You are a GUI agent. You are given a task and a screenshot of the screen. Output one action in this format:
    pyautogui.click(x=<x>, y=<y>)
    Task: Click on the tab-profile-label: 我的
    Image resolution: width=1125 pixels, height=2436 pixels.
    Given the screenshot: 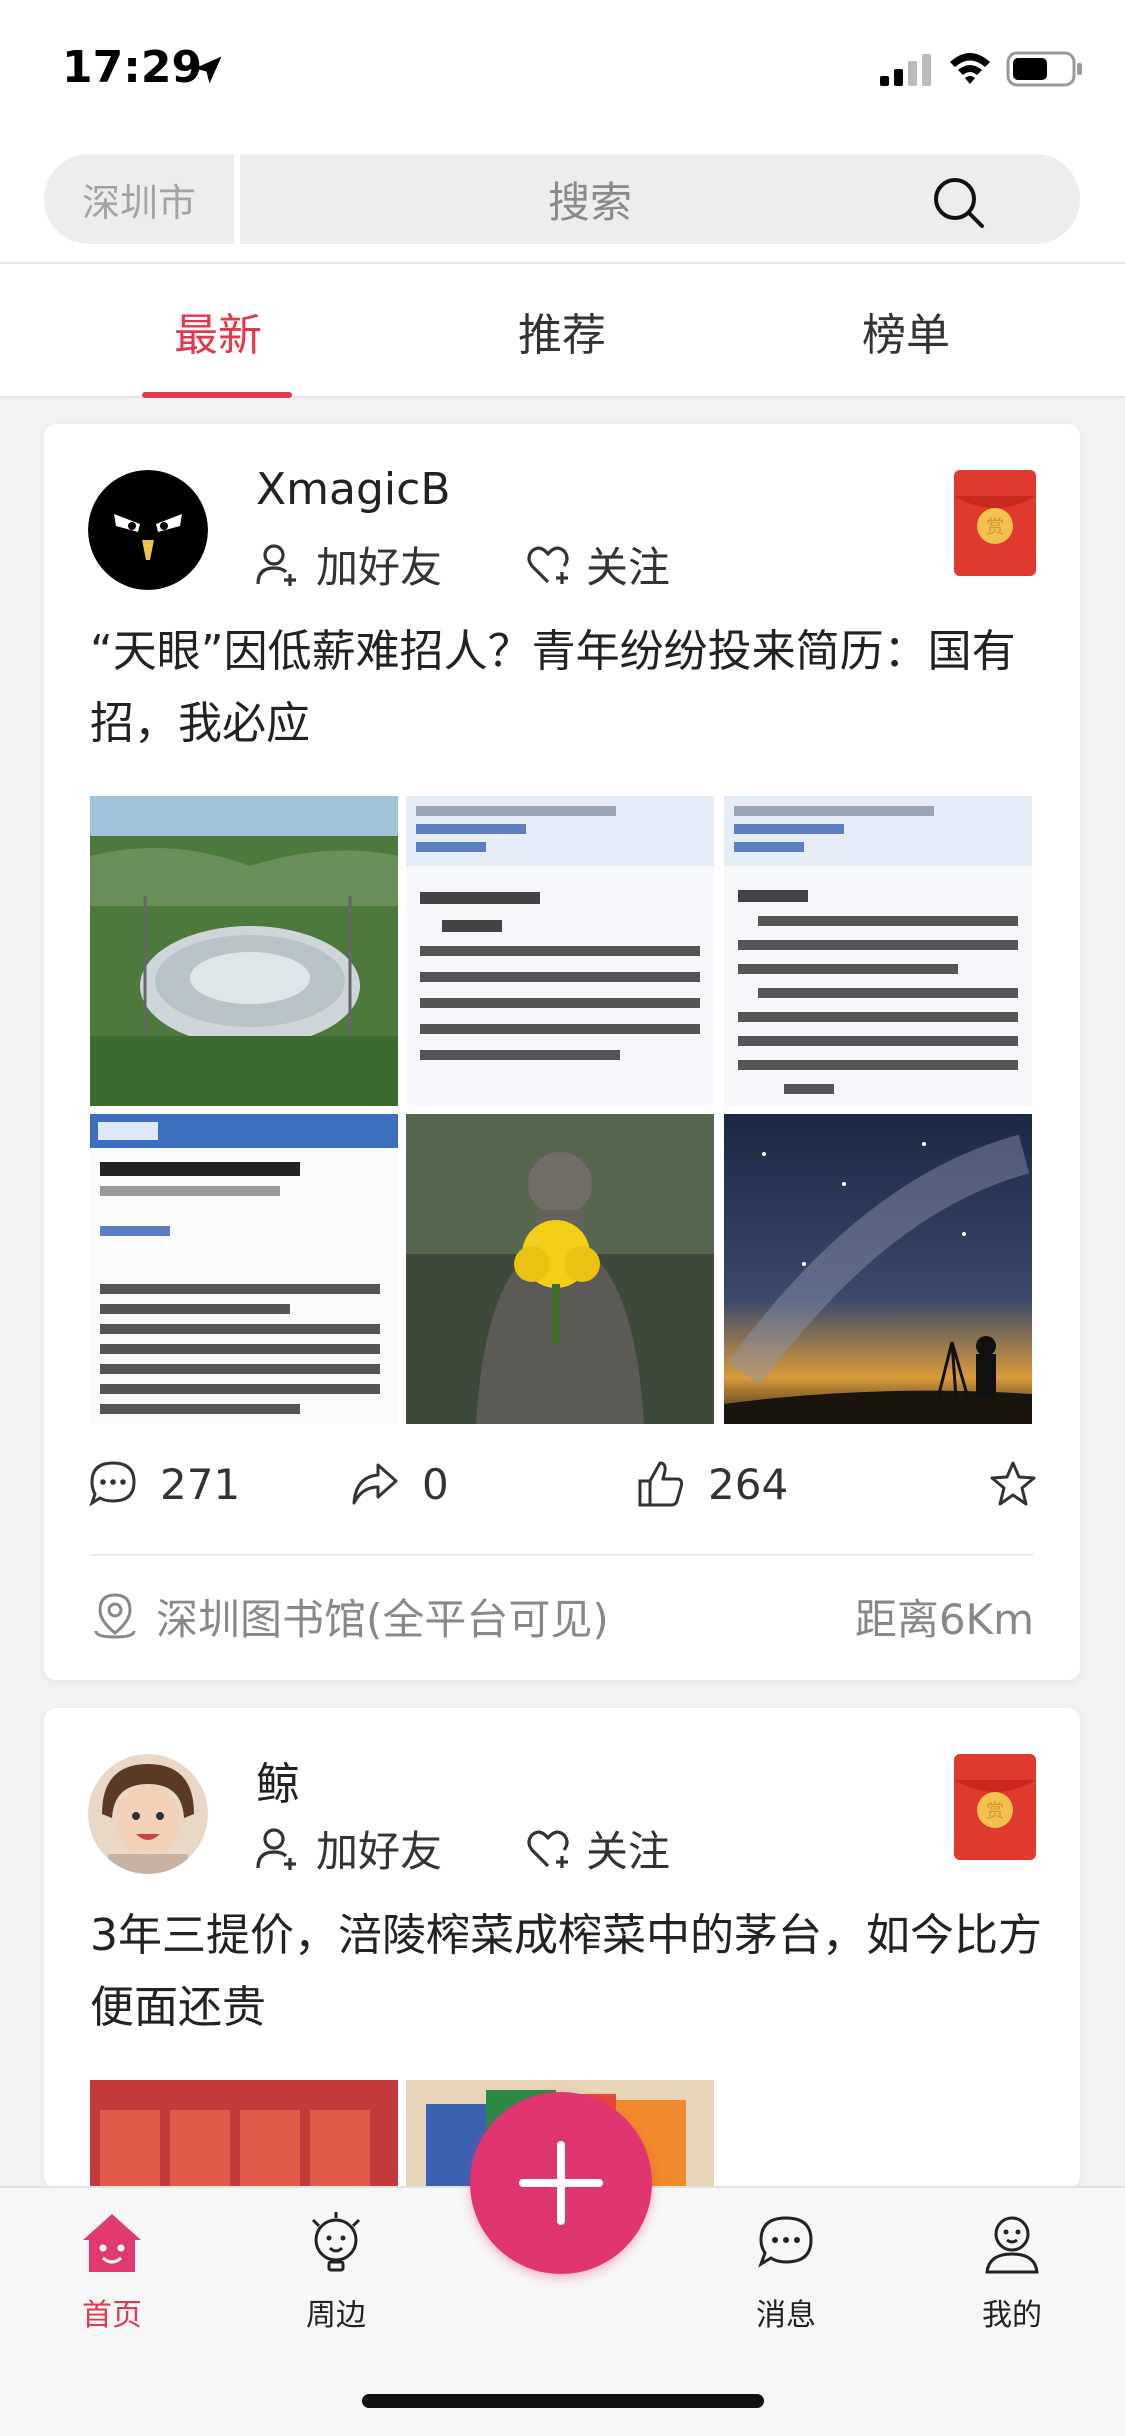 What is the action you would take?
    pyautogui.click(x=1012, y=2315)
    